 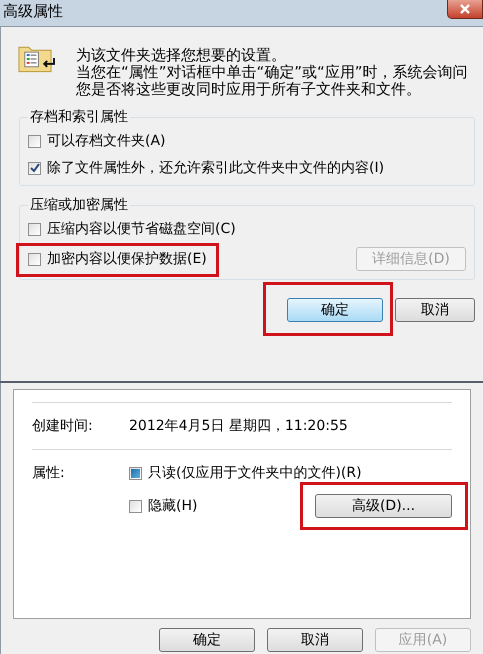 I want to click on checkbox: 加密内容以便保护数据(E), so click(x=117, y=259).